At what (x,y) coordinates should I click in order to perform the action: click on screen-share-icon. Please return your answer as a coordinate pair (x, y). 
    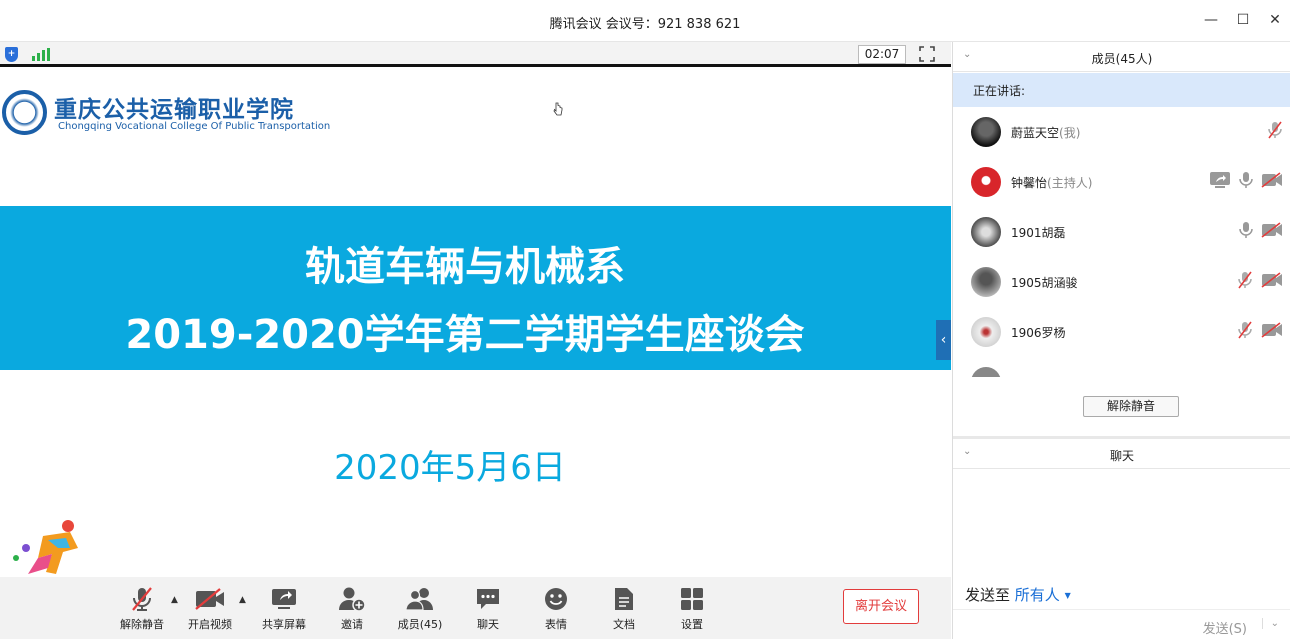
    Looking at the image, I should click on (1220, 181).